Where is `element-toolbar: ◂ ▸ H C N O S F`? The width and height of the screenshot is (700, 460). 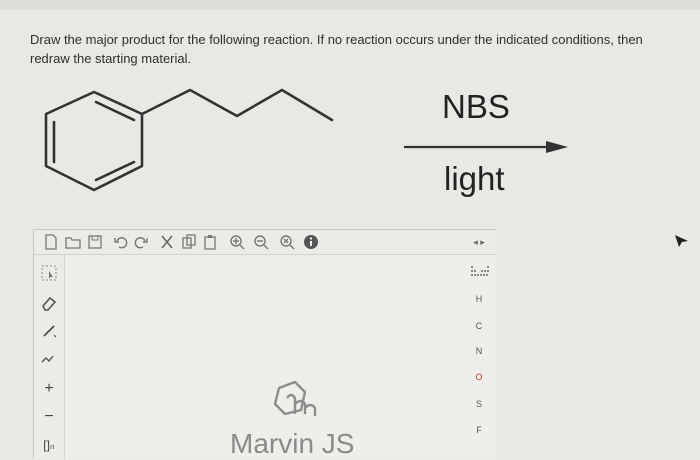
element-toolbar: ◂ ▸ H C N O S F is located at coordinates (479, 343).